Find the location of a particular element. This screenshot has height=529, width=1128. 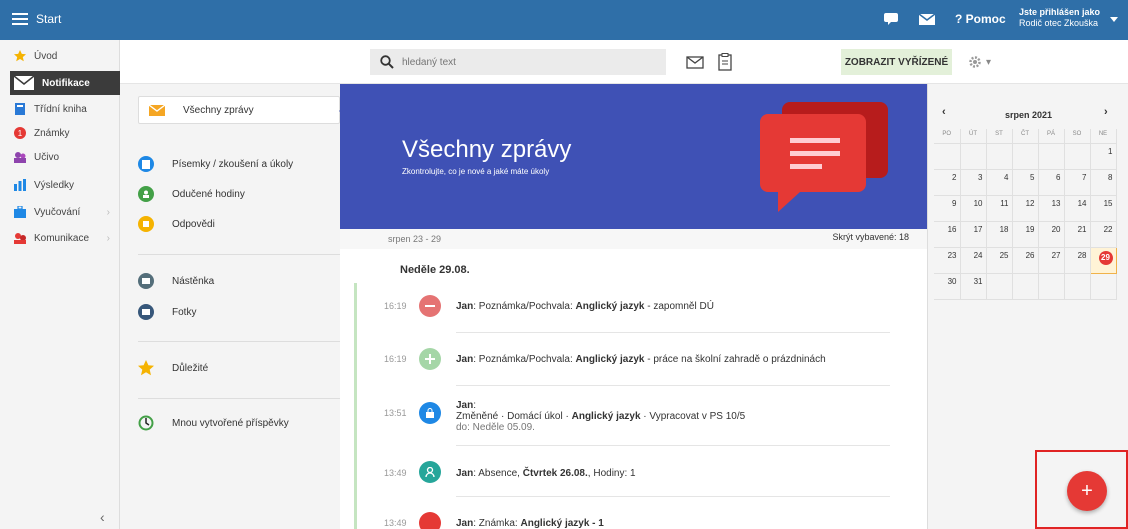

hide-selected-link: Skrýt vybavené: 18 is located at coordinates (870, 237).